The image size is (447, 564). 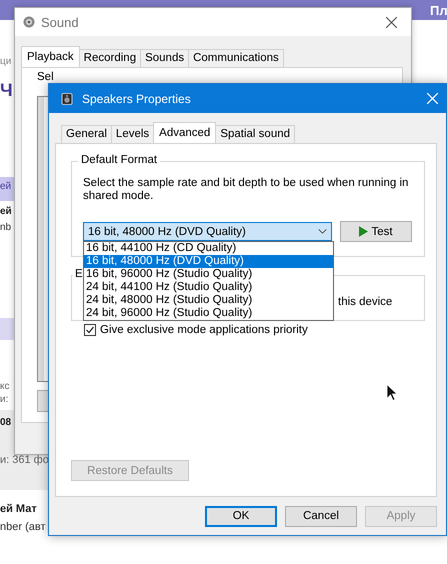 I want to click on dialog-button: OK, so click(x=241, y=516).